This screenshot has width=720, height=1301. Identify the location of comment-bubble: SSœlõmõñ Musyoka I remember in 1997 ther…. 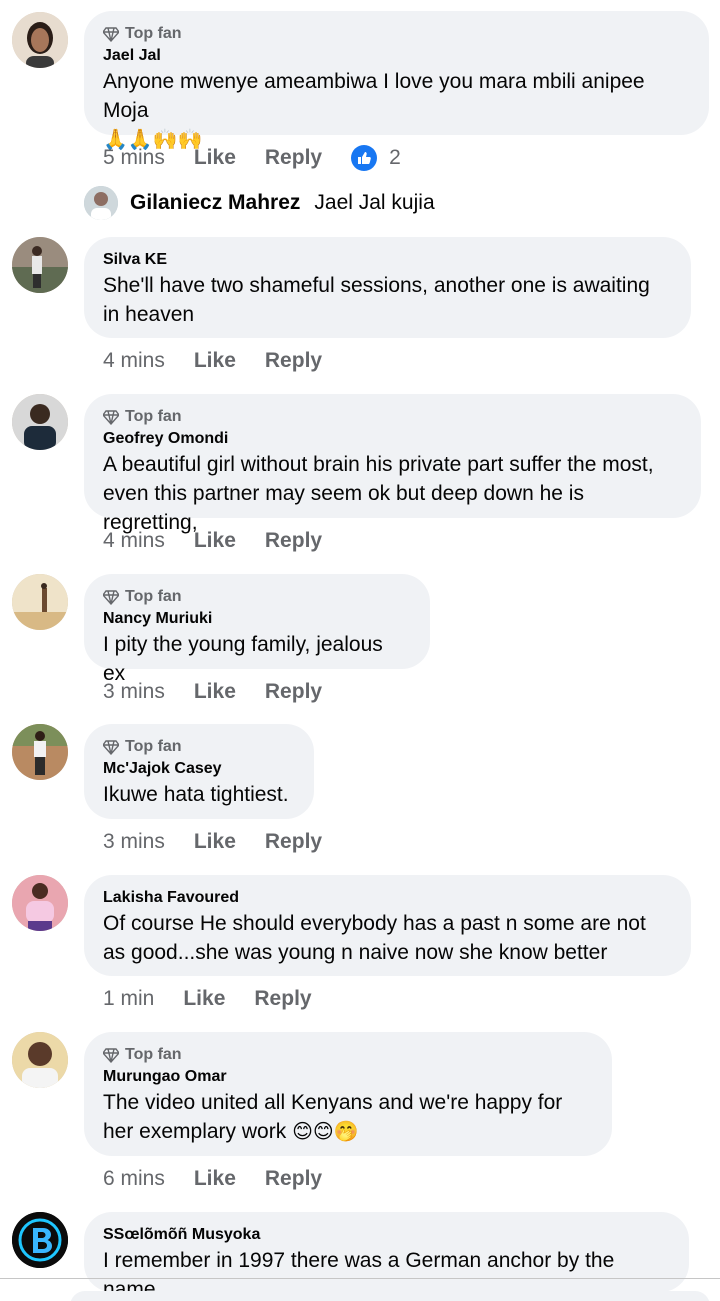
(386, 1256).